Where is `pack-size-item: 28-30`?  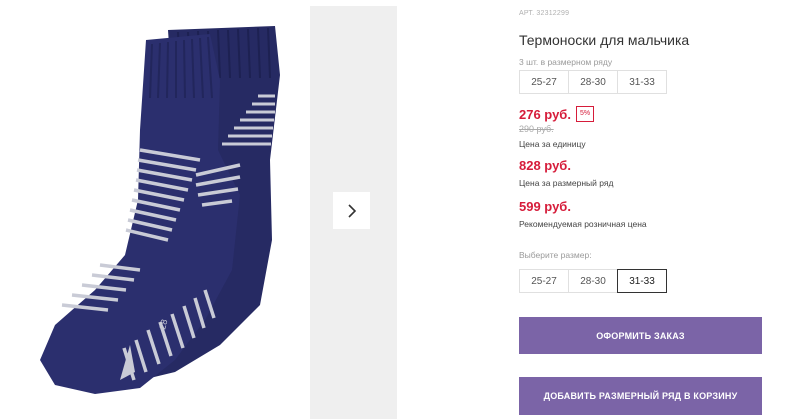
pack-size-item: 28-30 is located at coordinates (593, 82).